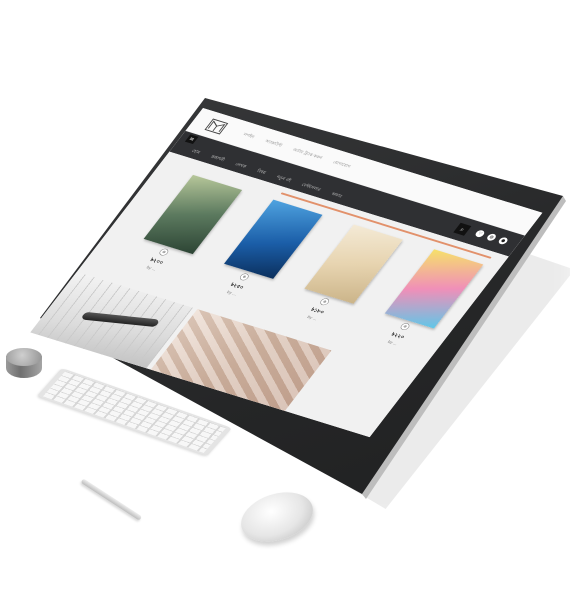 Image resolution: width=570 pixels, height=600 pixels. Describe the element at coordinates (503, 241) in the screenshot. I see `user-icon: ●` at that location.